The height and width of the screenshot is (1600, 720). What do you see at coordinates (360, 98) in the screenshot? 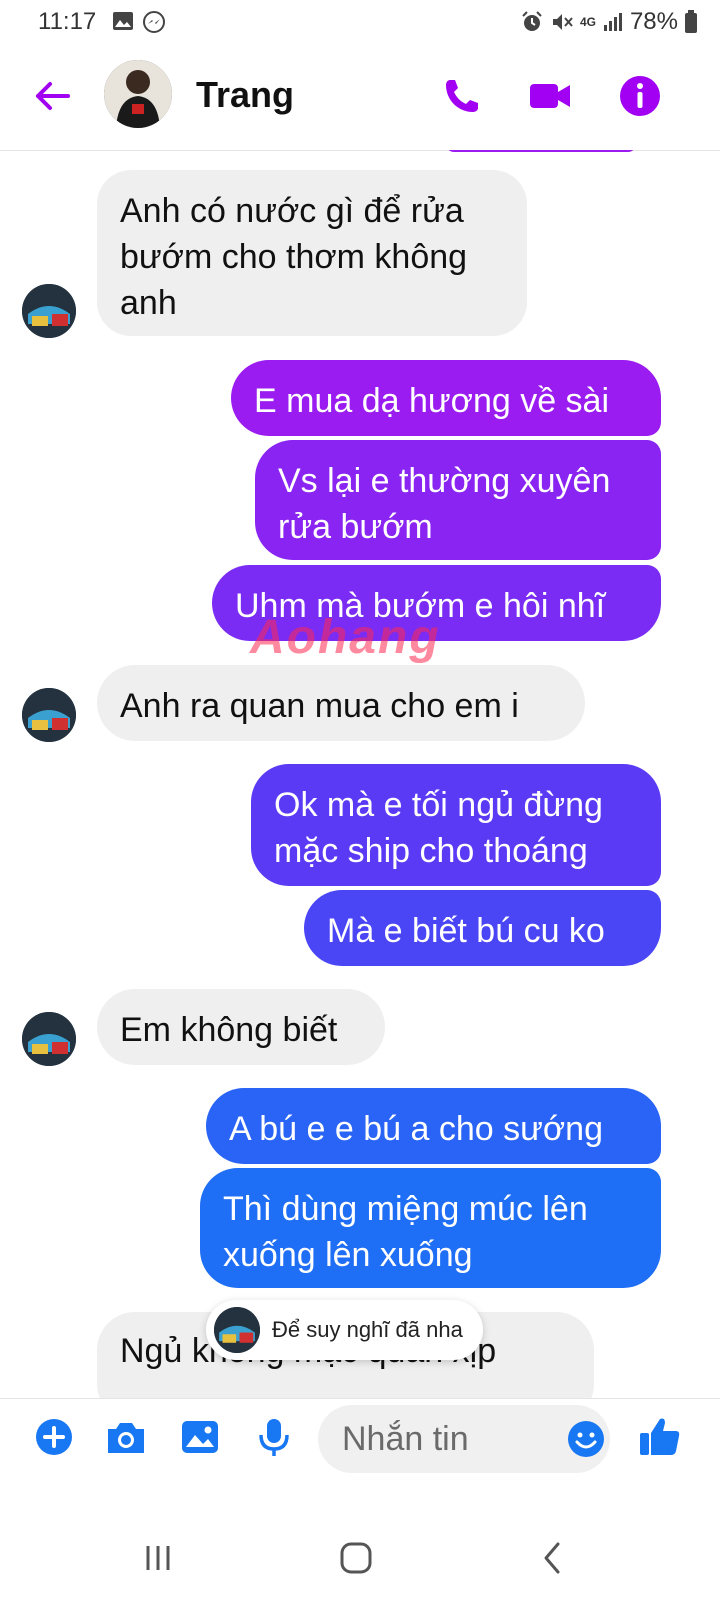
I see `conversation-header: Trang` at bounding box center [360, 98].